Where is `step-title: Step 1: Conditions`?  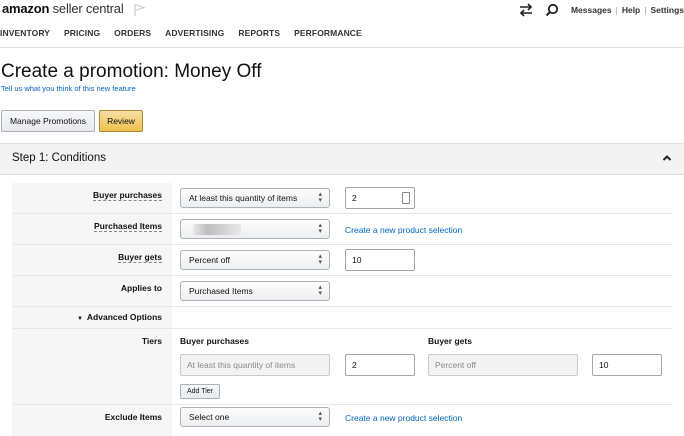 step-title: Step 1: Conditions is located at coordinates (59, 158).